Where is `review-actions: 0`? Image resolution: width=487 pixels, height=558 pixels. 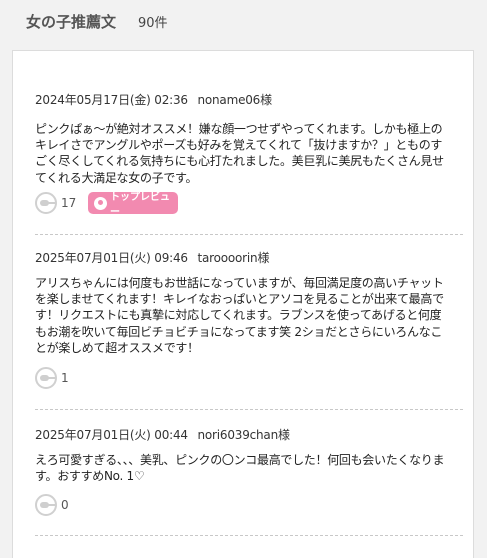
review-actions: 0 is located at coordinates (52, 505).